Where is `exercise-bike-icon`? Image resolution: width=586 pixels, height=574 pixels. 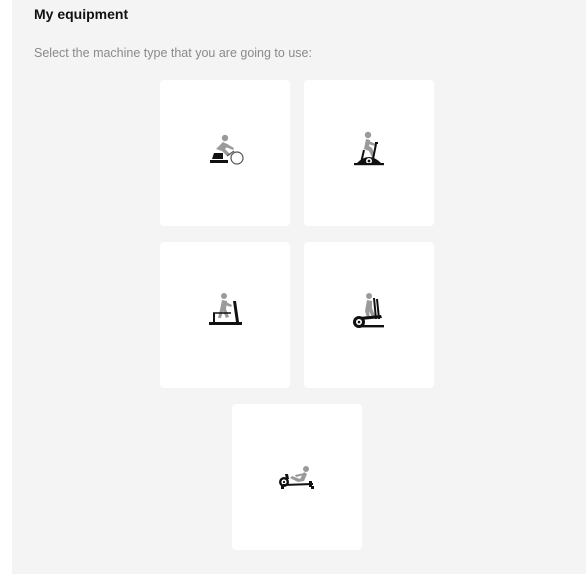
exercise-bike-icon is located at coordinates (369, 148).